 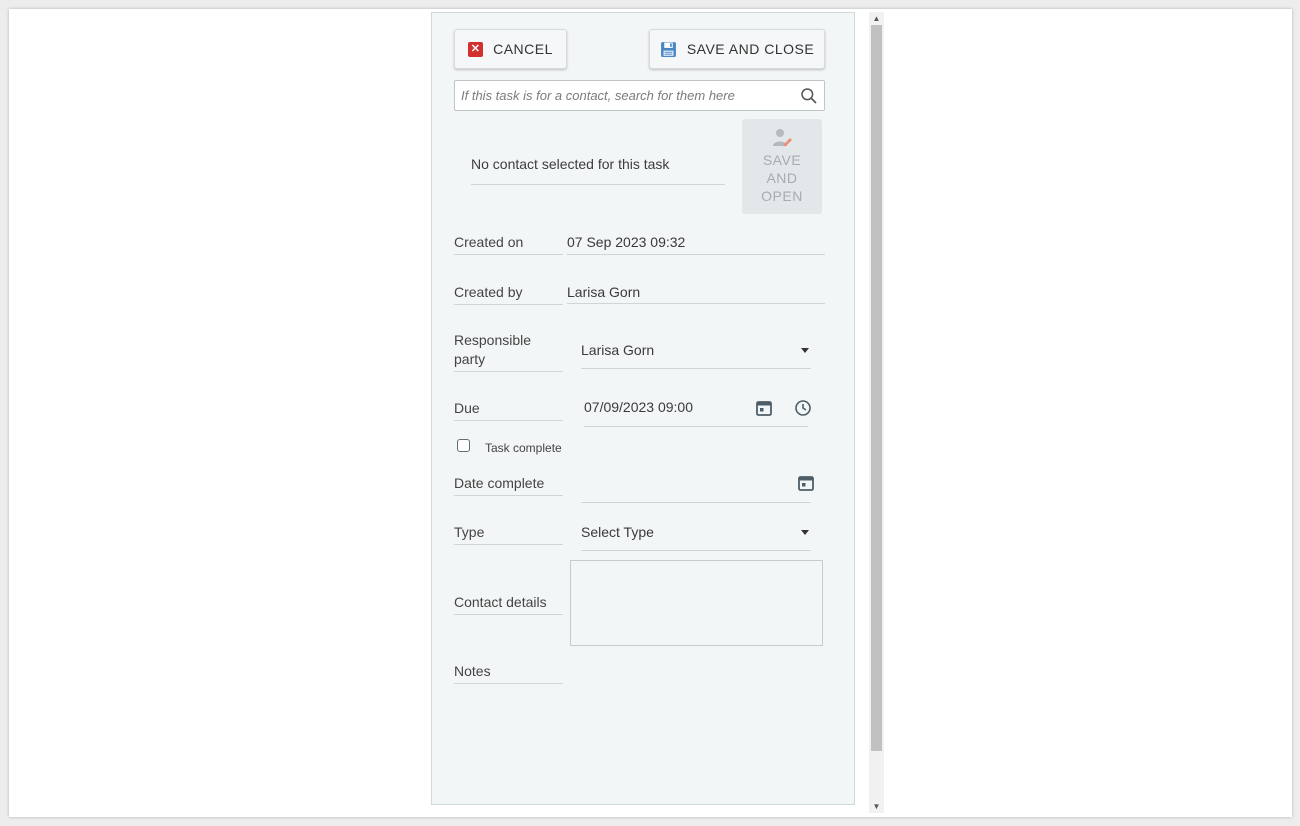 I want to click on save-and-close-button: SAVE AND CLOSE, so click(x=737, y=49).